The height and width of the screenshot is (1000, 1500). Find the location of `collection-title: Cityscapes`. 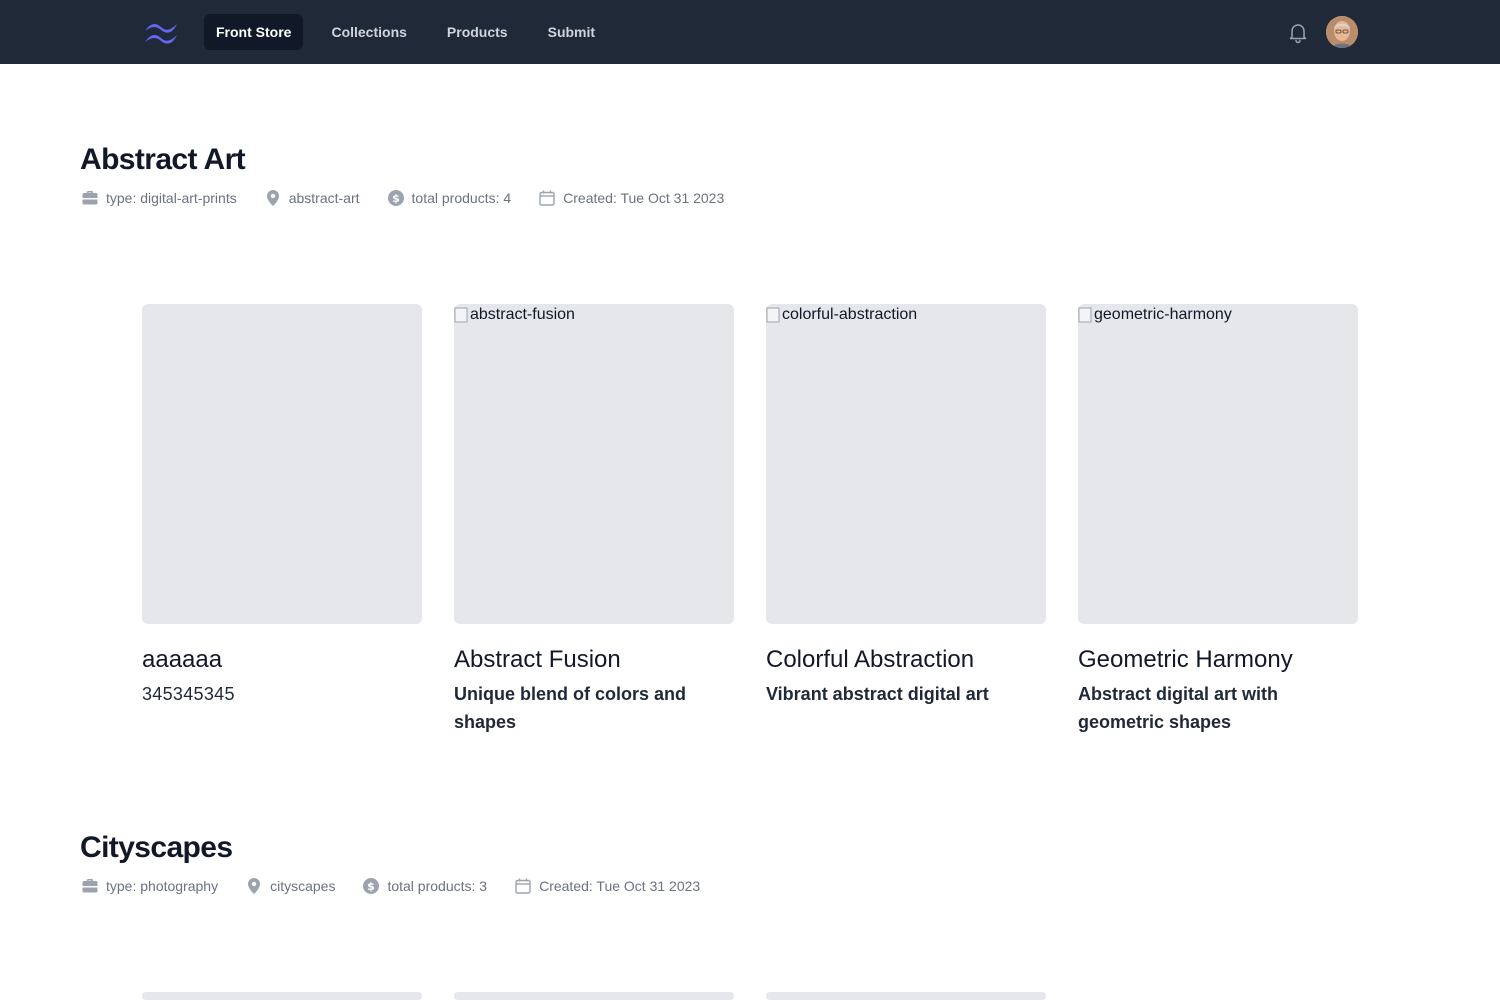

collection-title: Cityscapes is located at coordinates (156, 847).